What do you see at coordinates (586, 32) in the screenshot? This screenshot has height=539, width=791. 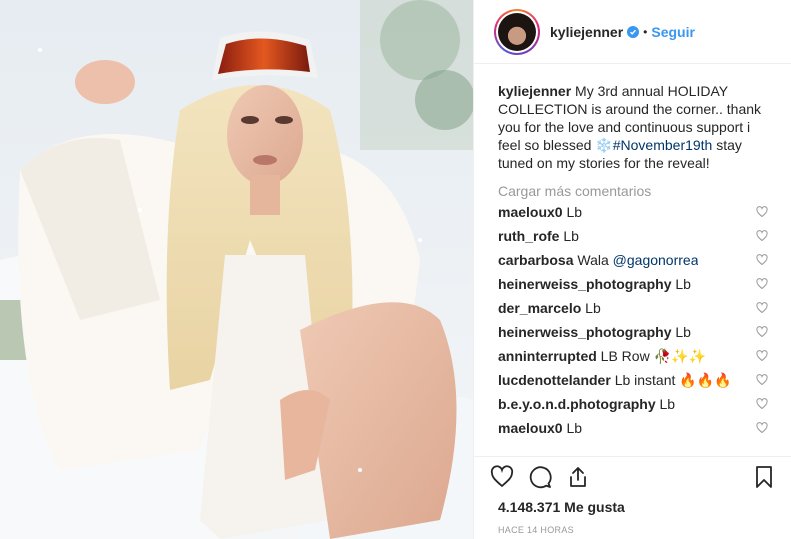 I see `header-username: kyliejenner` at bounding box center [586, 32].